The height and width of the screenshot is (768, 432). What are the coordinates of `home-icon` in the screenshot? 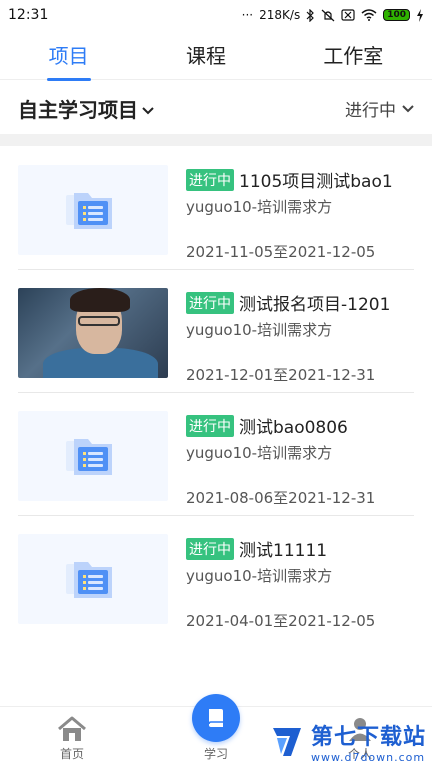 It's located at (72, 728).